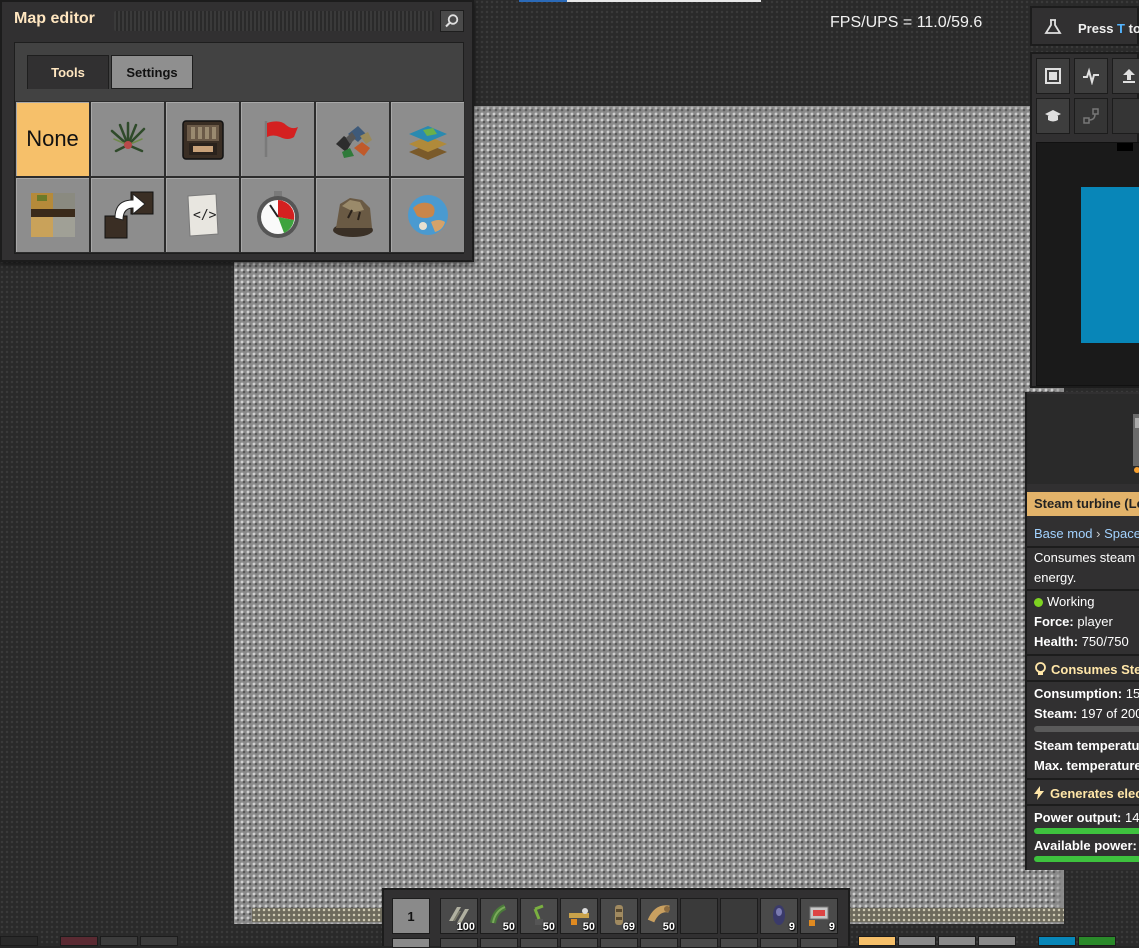 This screenshot has height=948, width=1139. Describe the element at coordinates (628, 927) in the screenshot. I see `slot-count: 69` at that location.